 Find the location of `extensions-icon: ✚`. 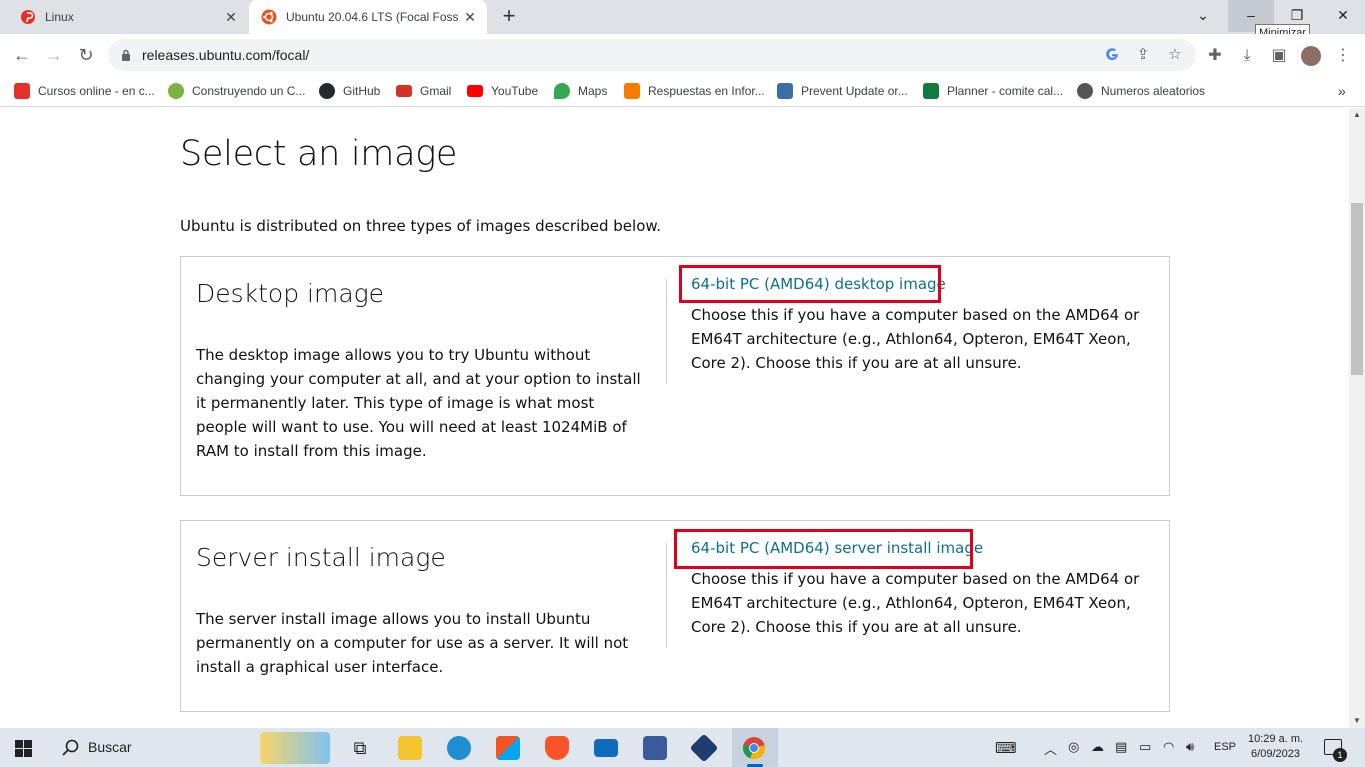

extensions-icon: ✚ is located at coordinates (1215, 56).